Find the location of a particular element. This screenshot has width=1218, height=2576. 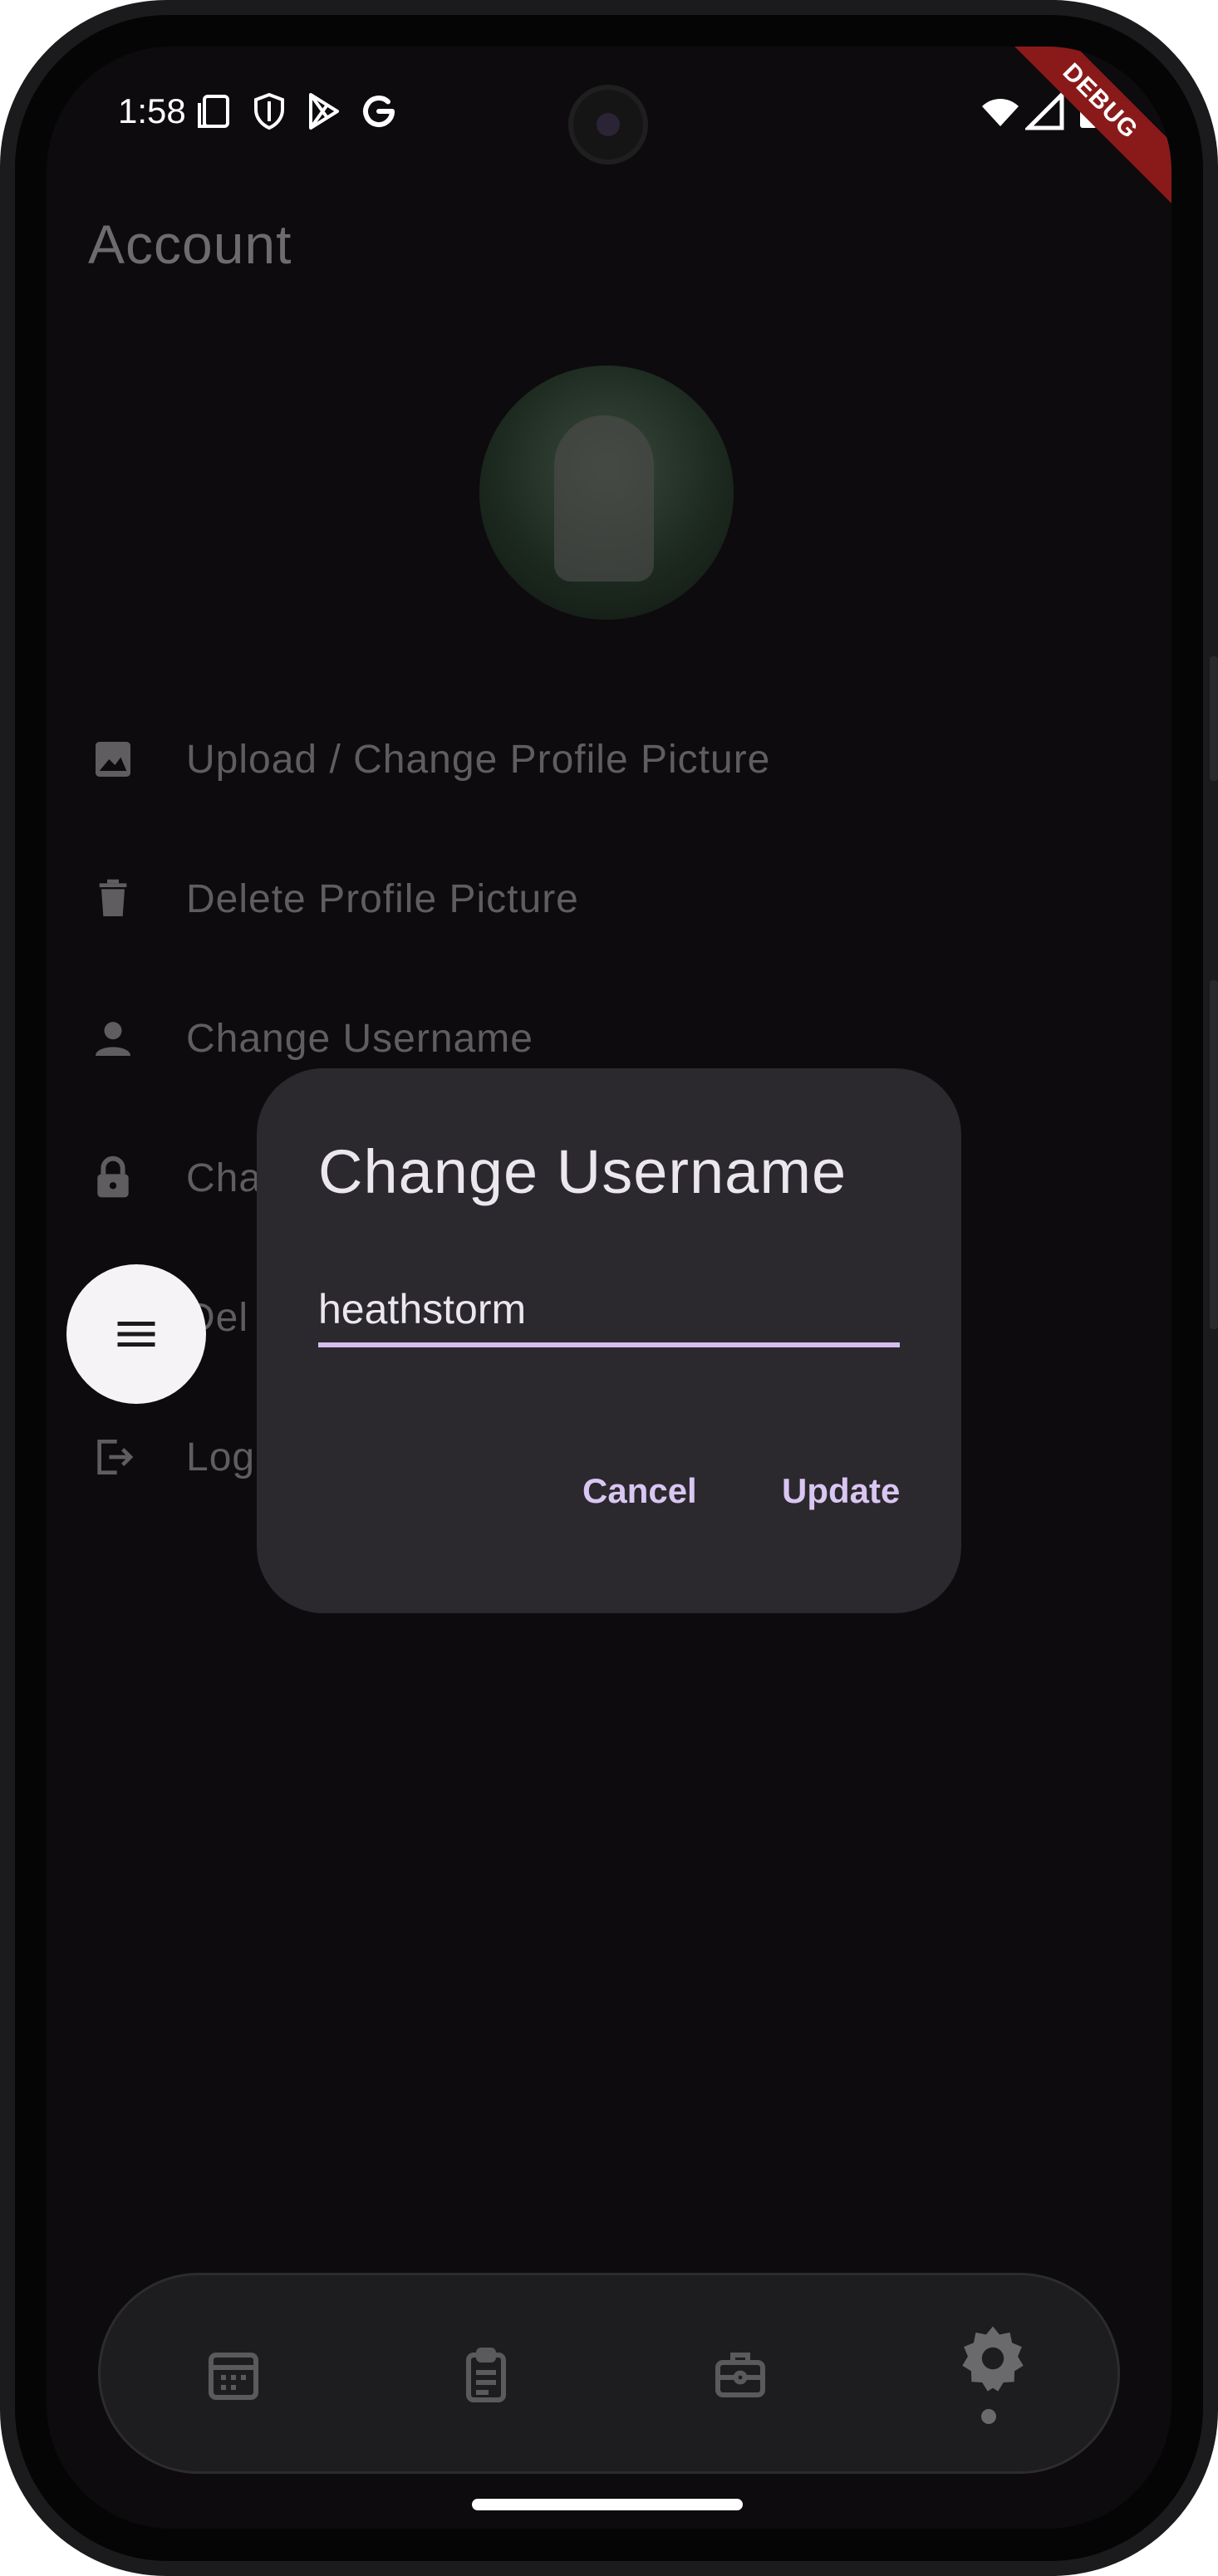

avatar is located at coordinates (606, 493).